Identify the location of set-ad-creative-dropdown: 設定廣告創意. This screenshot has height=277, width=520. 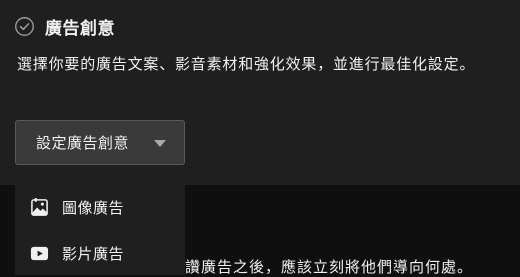
(100, 142).